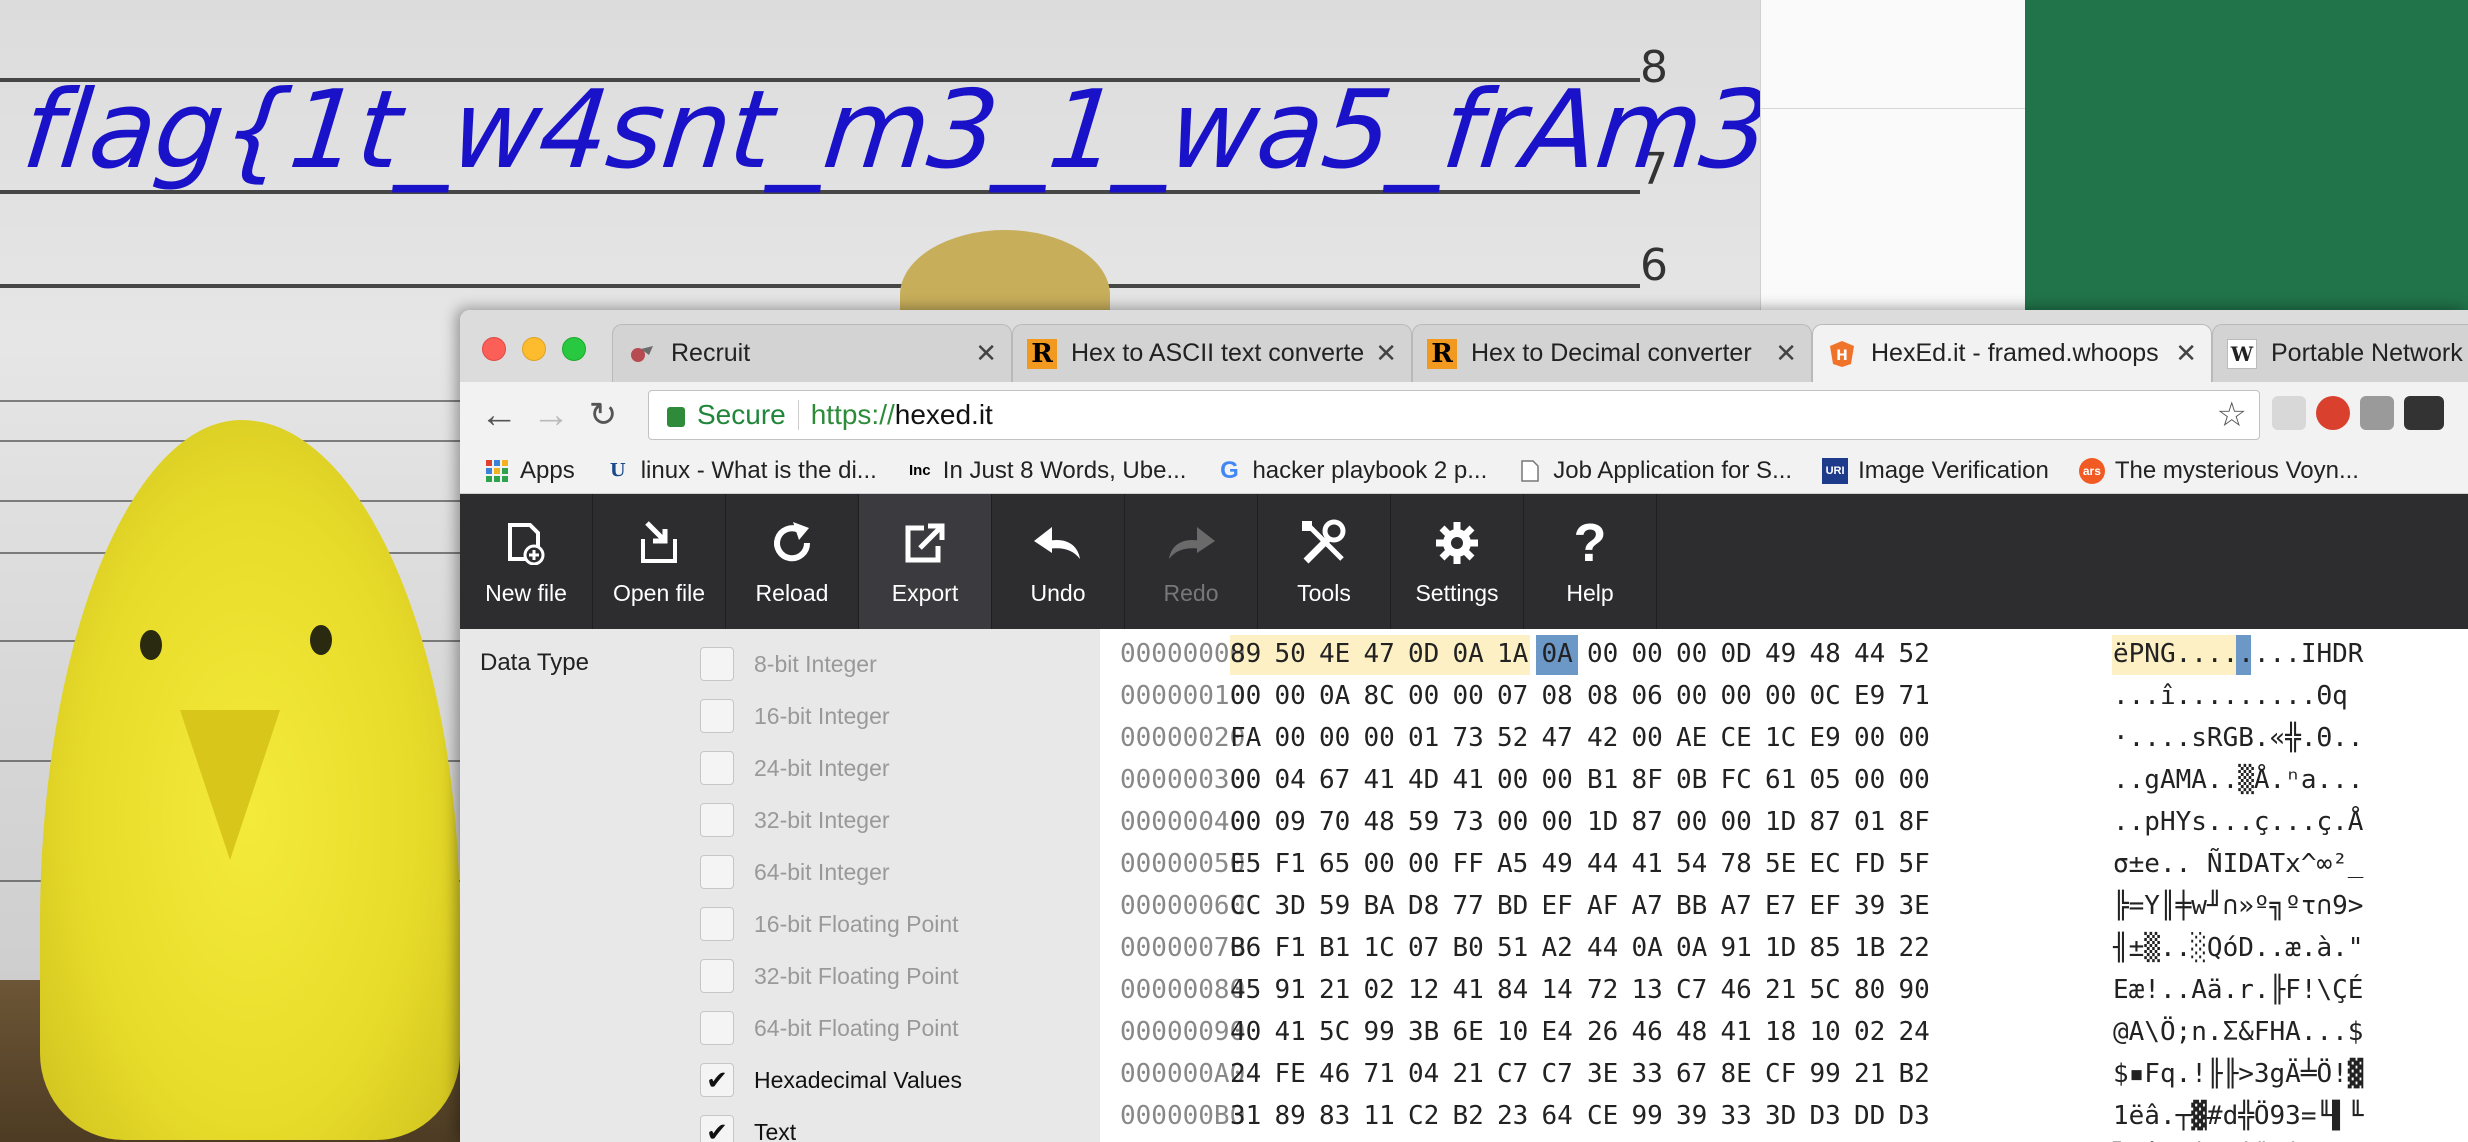 This screenshot has height=1142, width=2468. I want to click on hex-byte: B2, so click(1473, 1116).